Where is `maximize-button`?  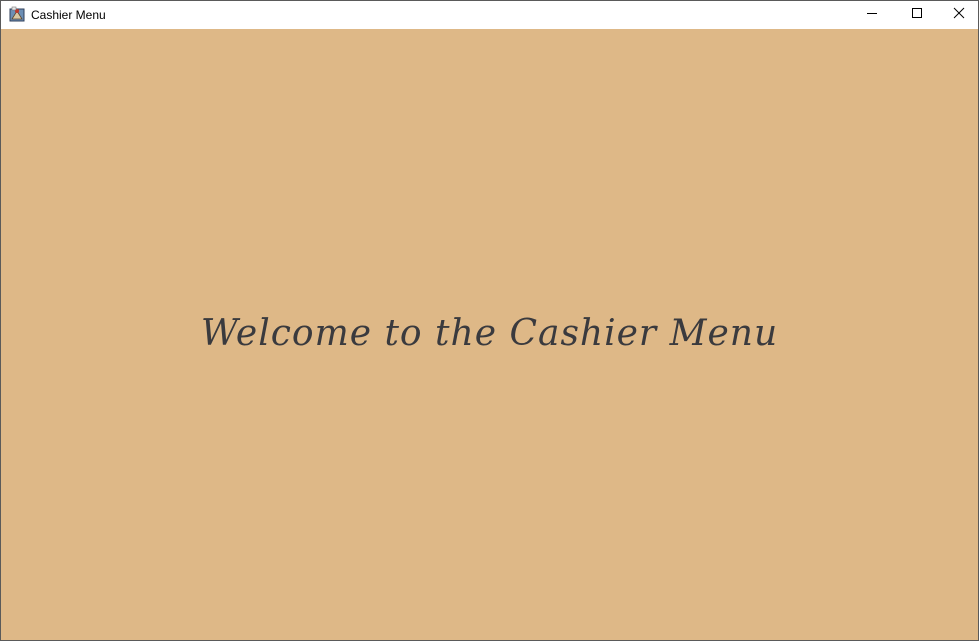 maximize-button is located at coordinates (917, 15).